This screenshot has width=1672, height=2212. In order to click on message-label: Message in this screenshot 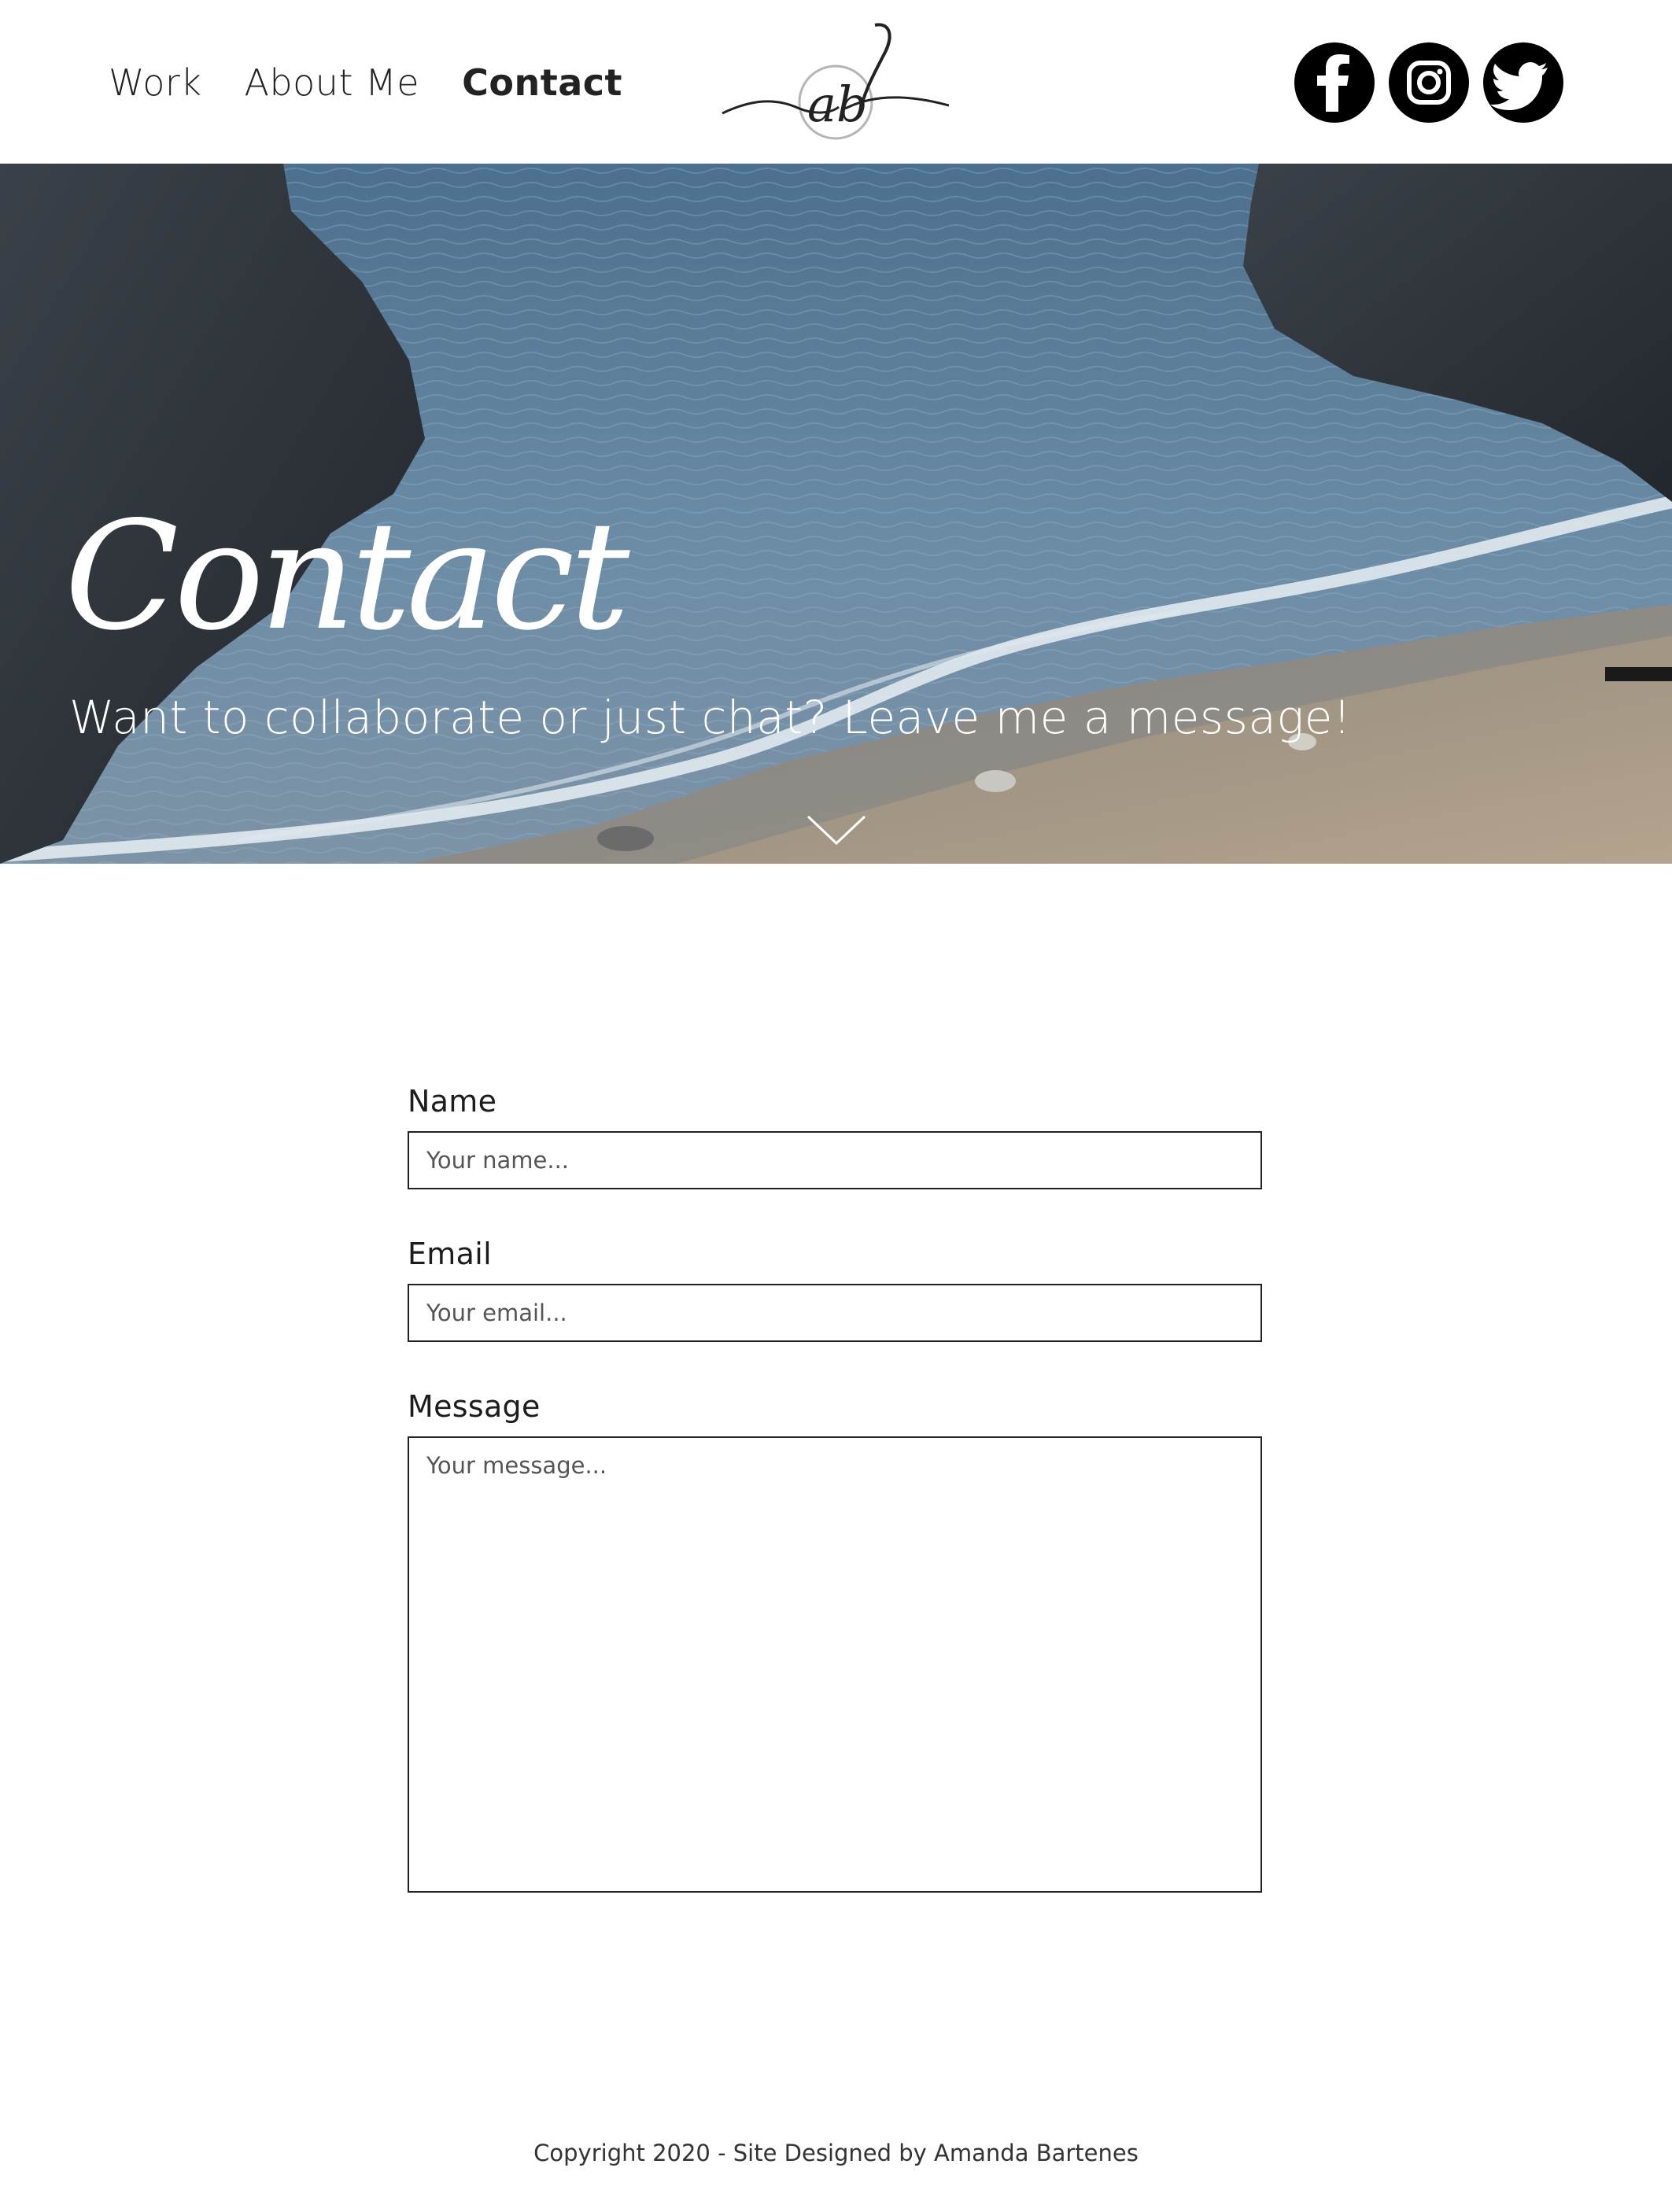, I will do `click(474, 1406)`.